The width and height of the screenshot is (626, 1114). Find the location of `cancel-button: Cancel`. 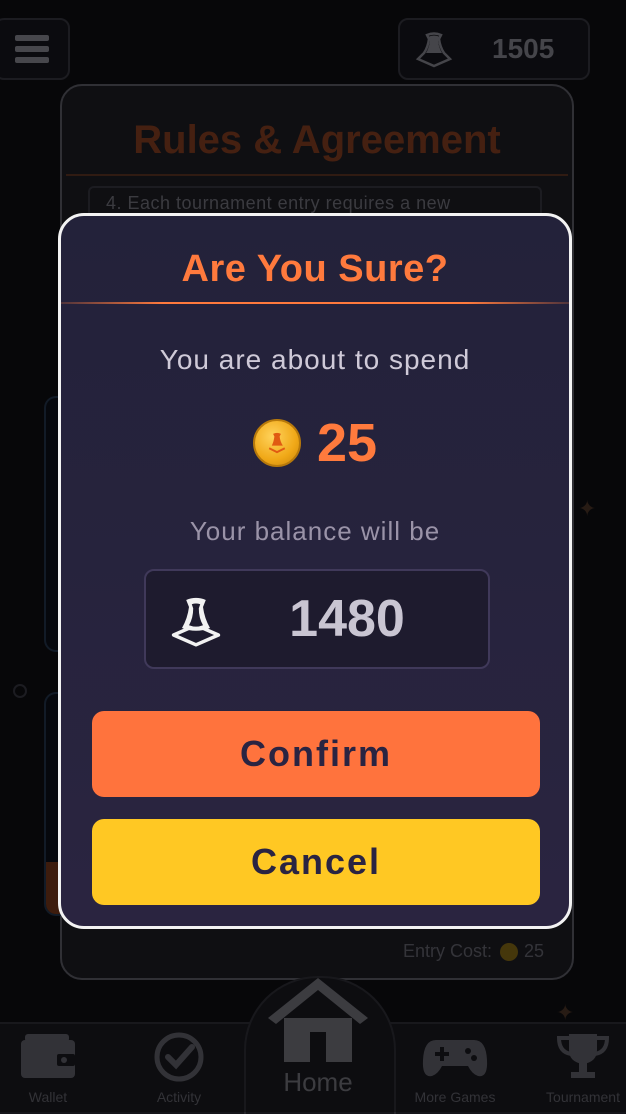

cancel-button: Cancel is located at coordinates (316, 862).